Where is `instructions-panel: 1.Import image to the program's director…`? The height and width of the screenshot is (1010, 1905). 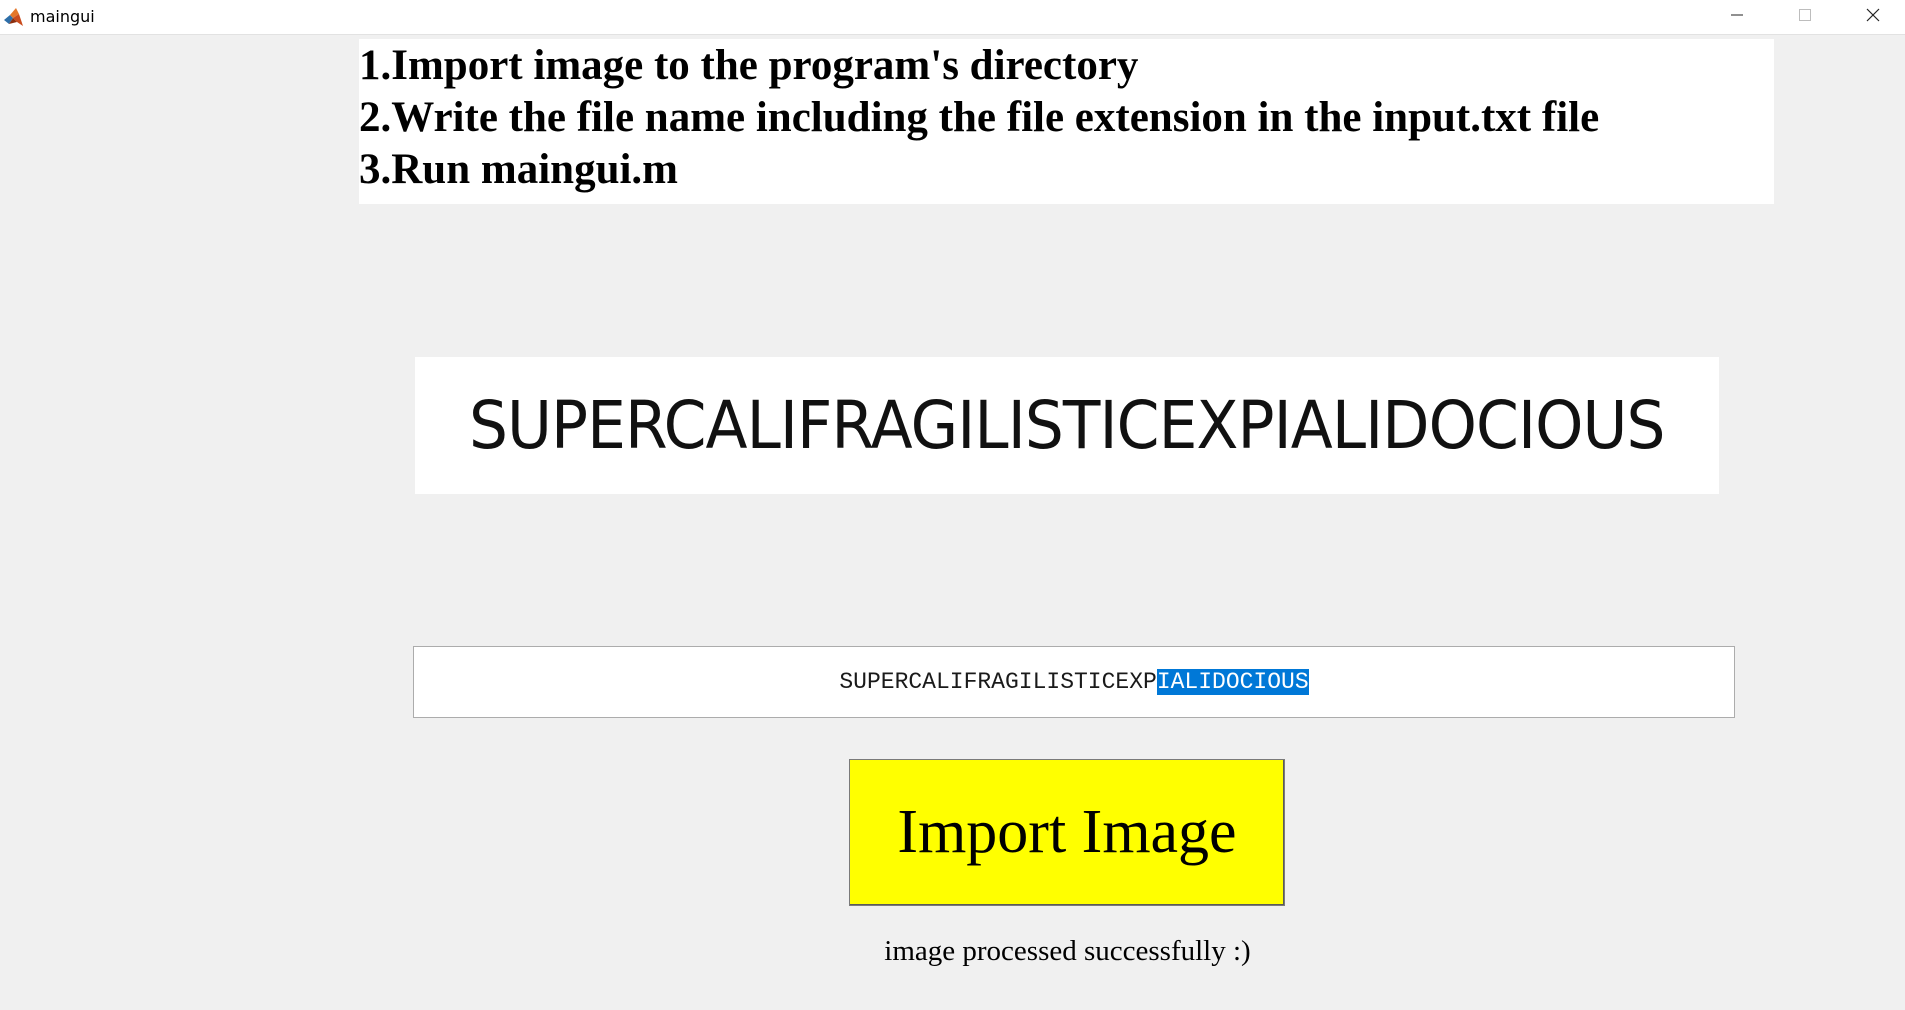
instructions-panel: 1.Import image to the program's director… is located at coordinates (1066, 121).